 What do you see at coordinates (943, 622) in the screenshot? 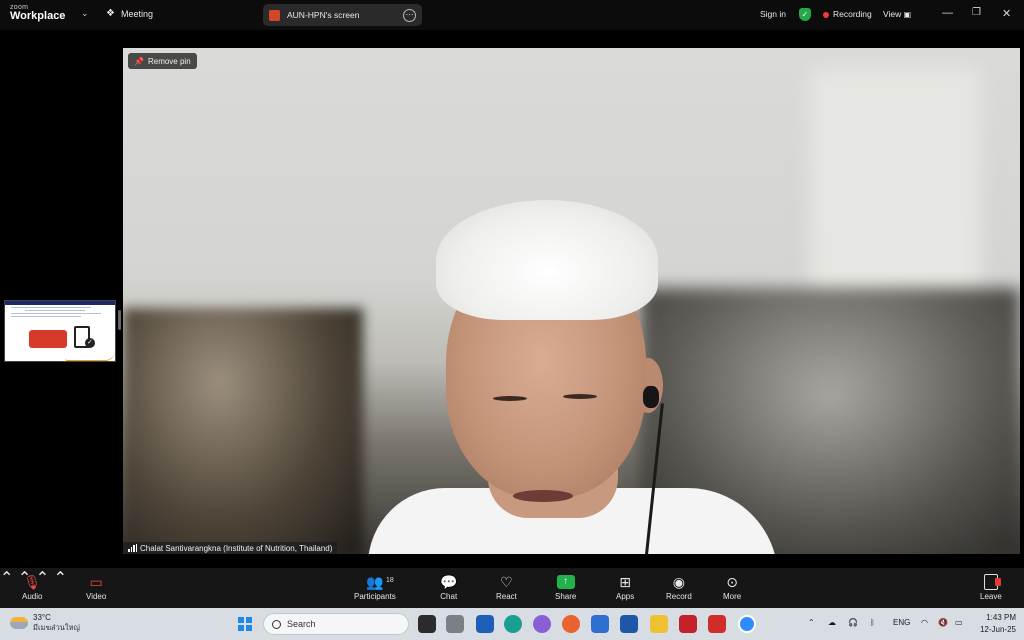
I see `volume-muted-icon: 🔇` at bounding box center [943, 622].